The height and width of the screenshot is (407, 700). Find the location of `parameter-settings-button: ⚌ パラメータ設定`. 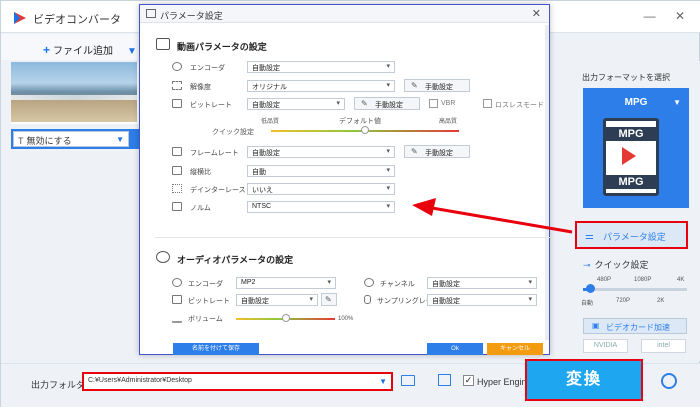

parameter-settings-button: ⚌ パラメータ設定 is located at coordinates (631, 235).